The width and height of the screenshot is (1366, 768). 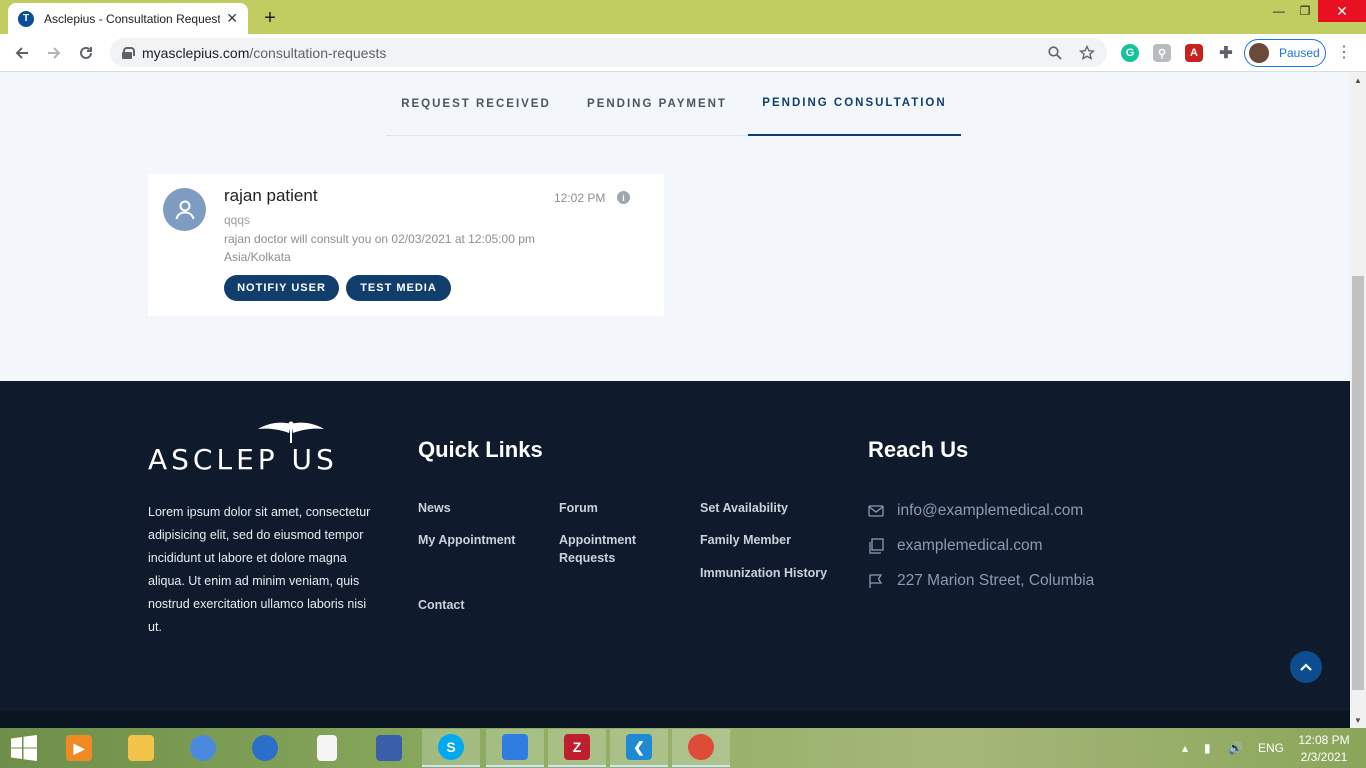 What do you see at coordinates (1162, 53) in the screenshot?
I see `extension-icon: ⚲` at bounding box center [1162, 53].